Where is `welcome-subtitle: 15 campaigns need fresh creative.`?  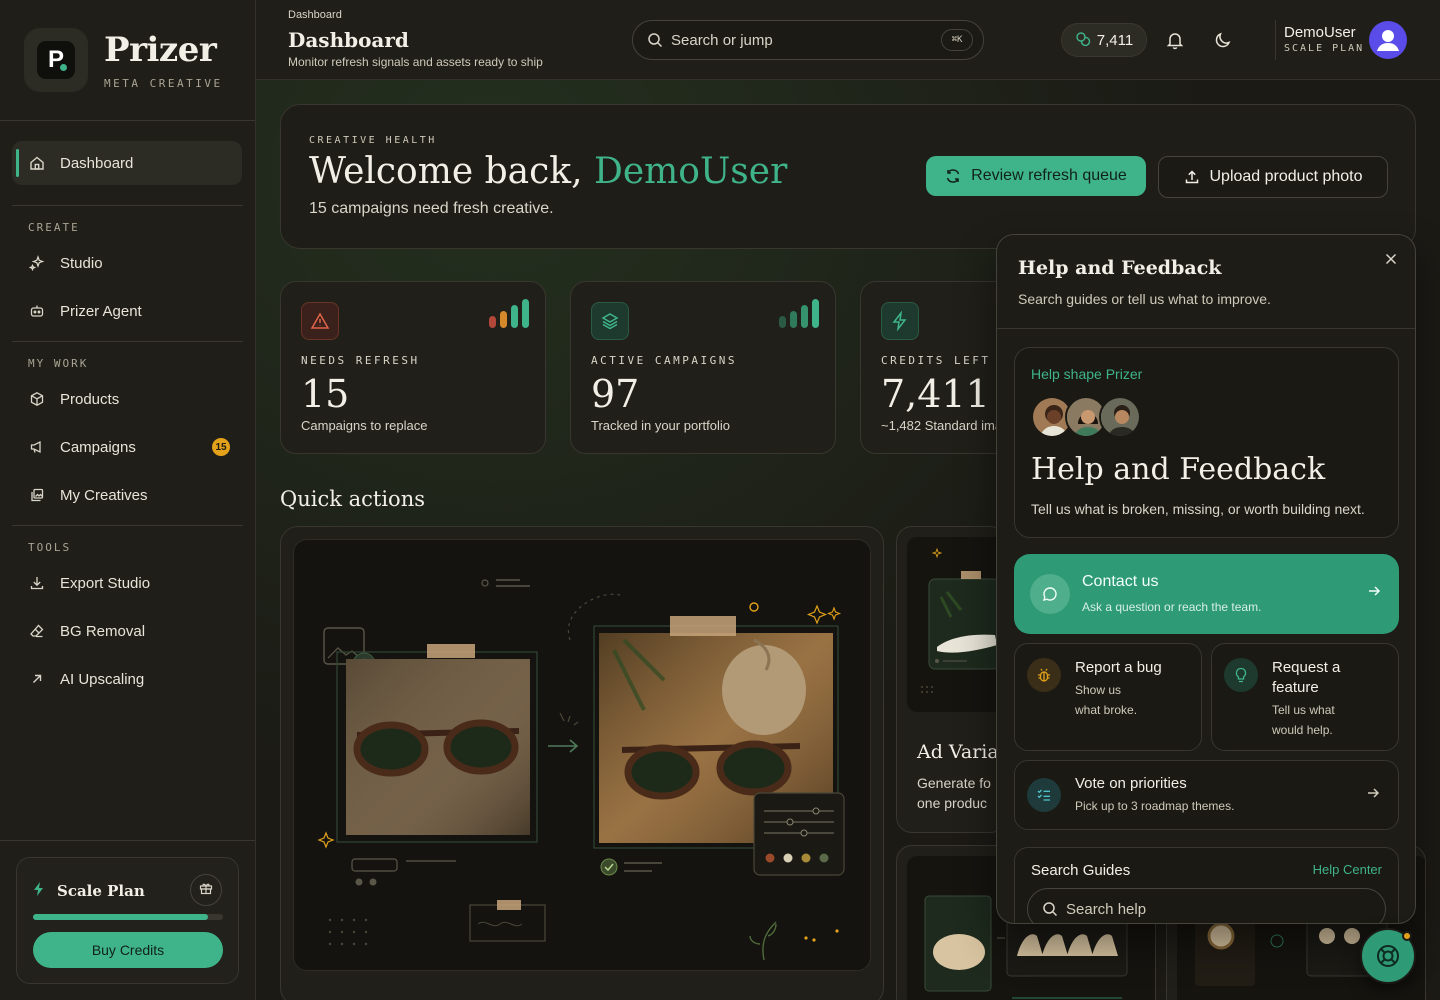 welcome-subtitle: 15 campaigns need fresh creative. is located at coordinates (431, 208).